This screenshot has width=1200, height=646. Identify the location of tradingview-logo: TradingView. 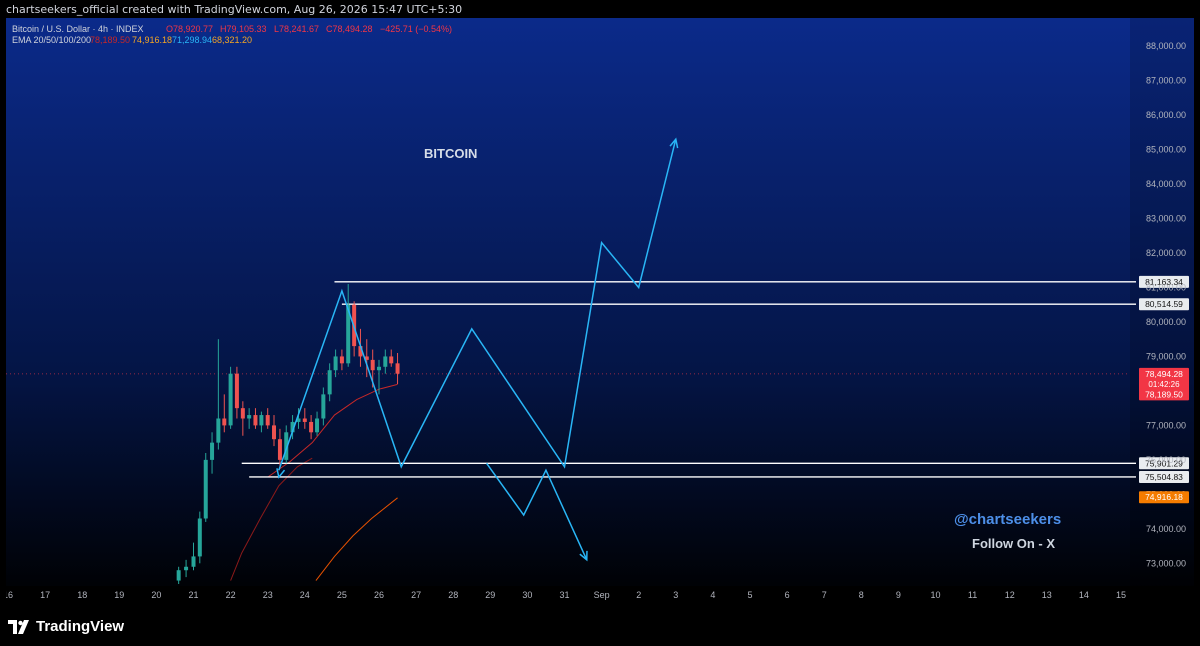
(66, 626).